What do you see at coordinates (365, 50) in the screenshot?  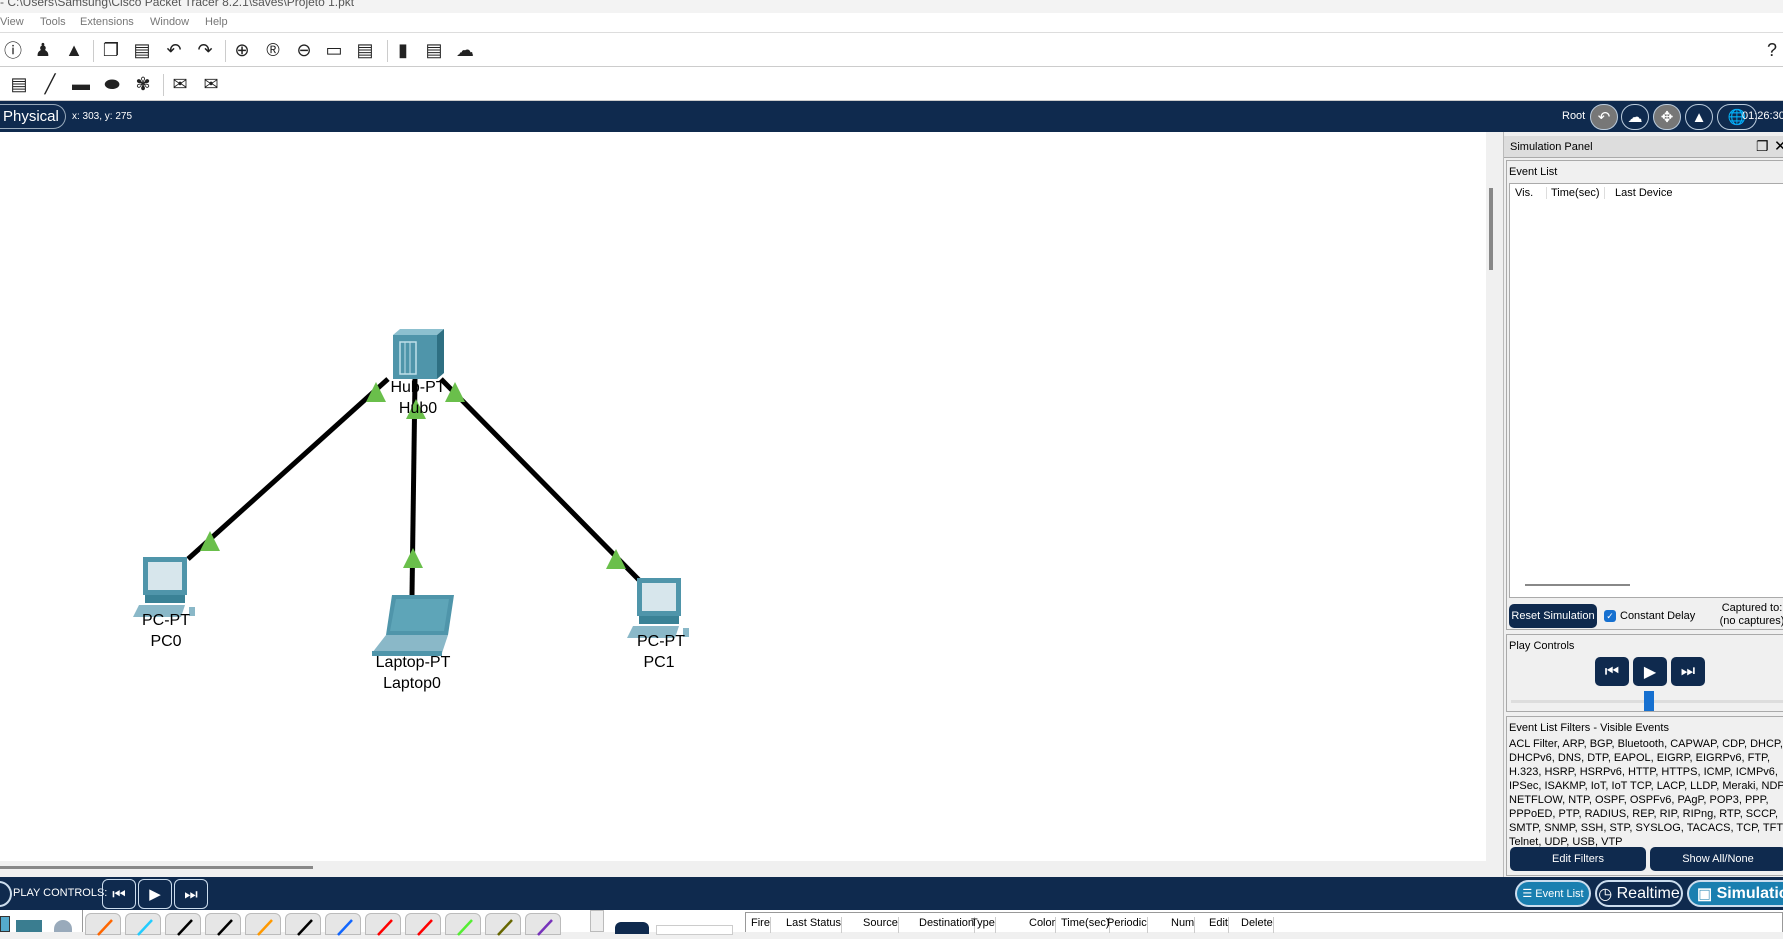 I see `custom-device-icon: ▤` at bounding box center [365, 50].